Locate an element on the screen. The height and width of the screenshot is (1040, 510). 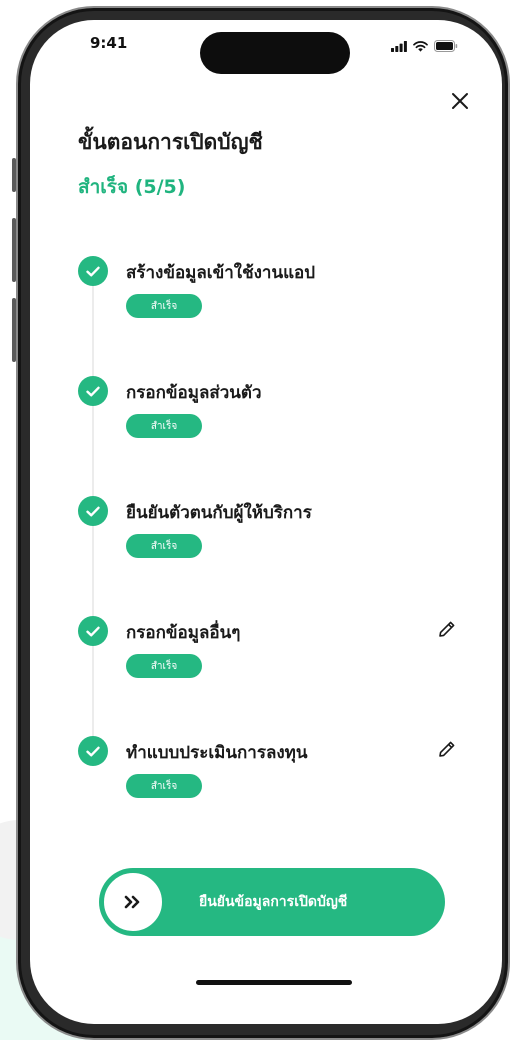
step-item: ทำแบบประเมินการลงทุน สำเร็จ is located at coordinates (278, 771).